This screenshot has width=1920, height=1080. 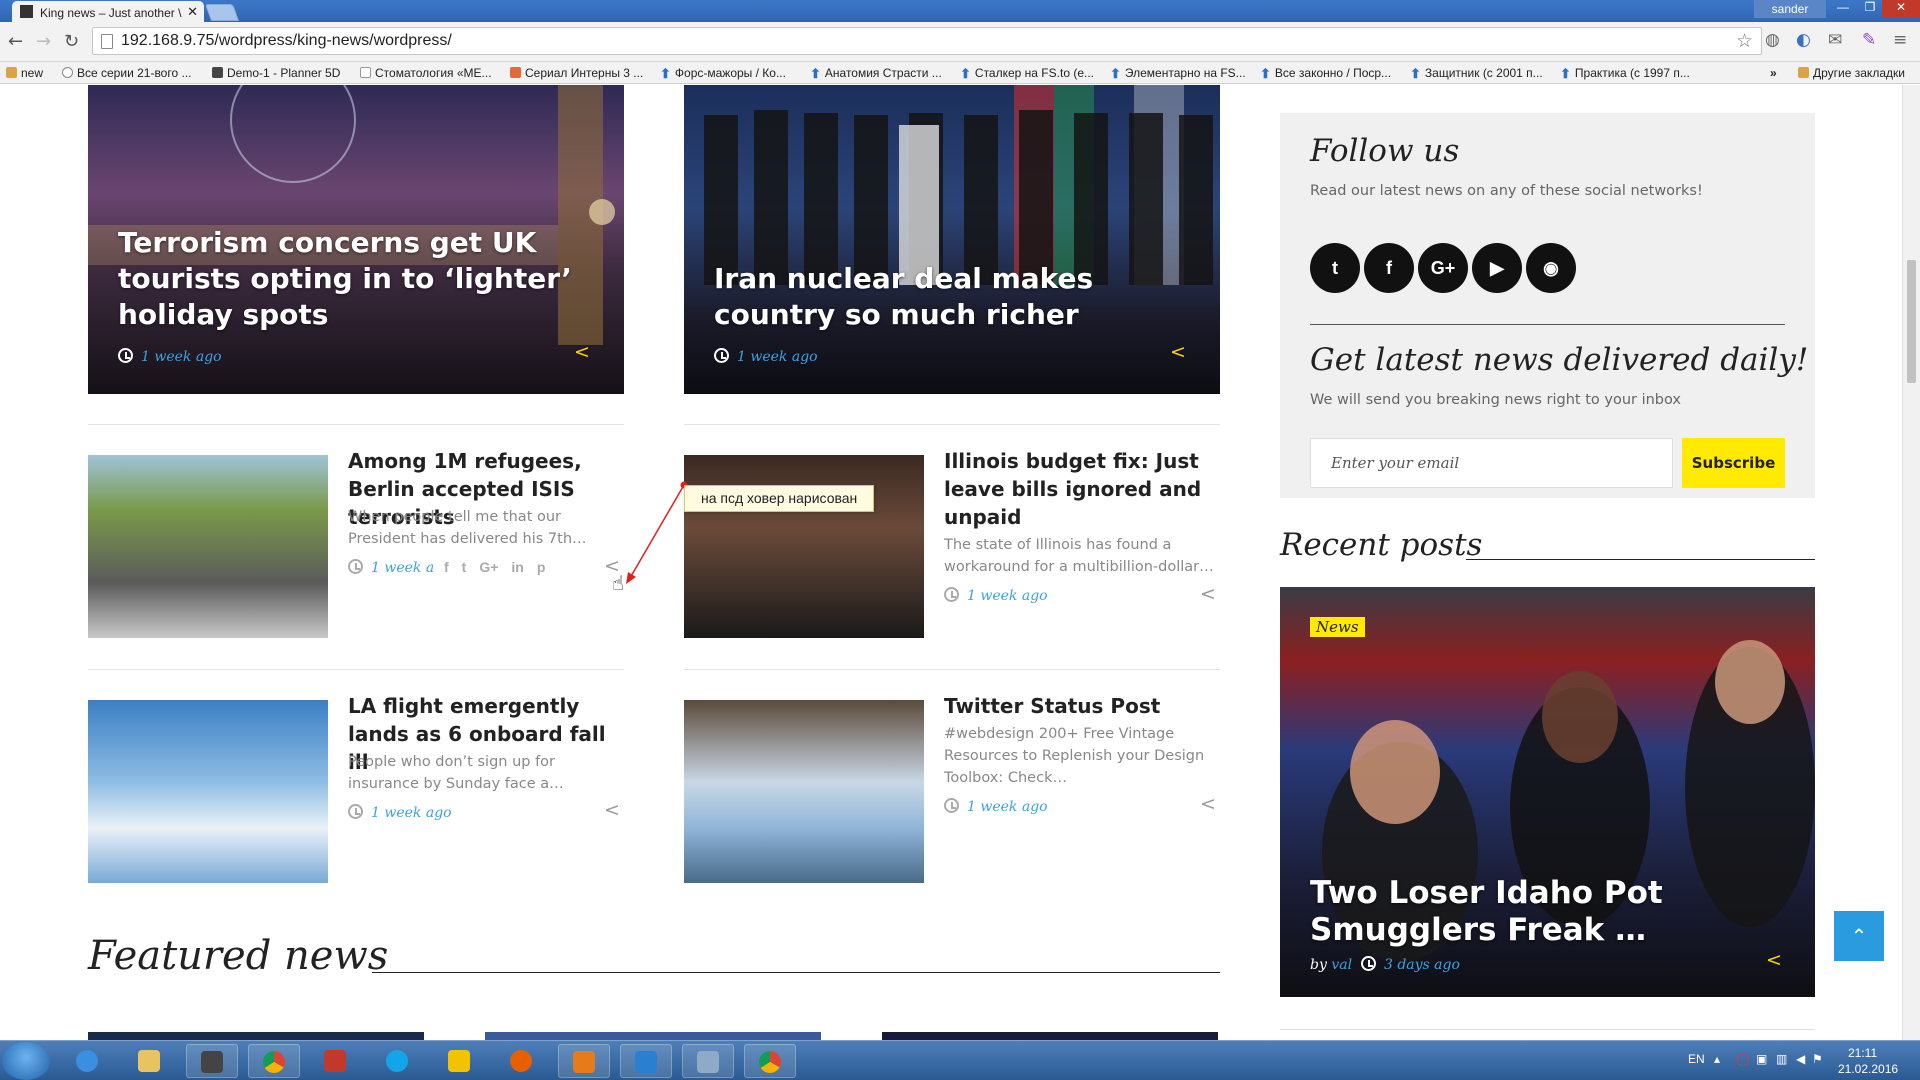 What do you see at coordinates (1911, 321) in the screenshot?
I see `scrollbar-thumb` at bounding box center [1911, 321].